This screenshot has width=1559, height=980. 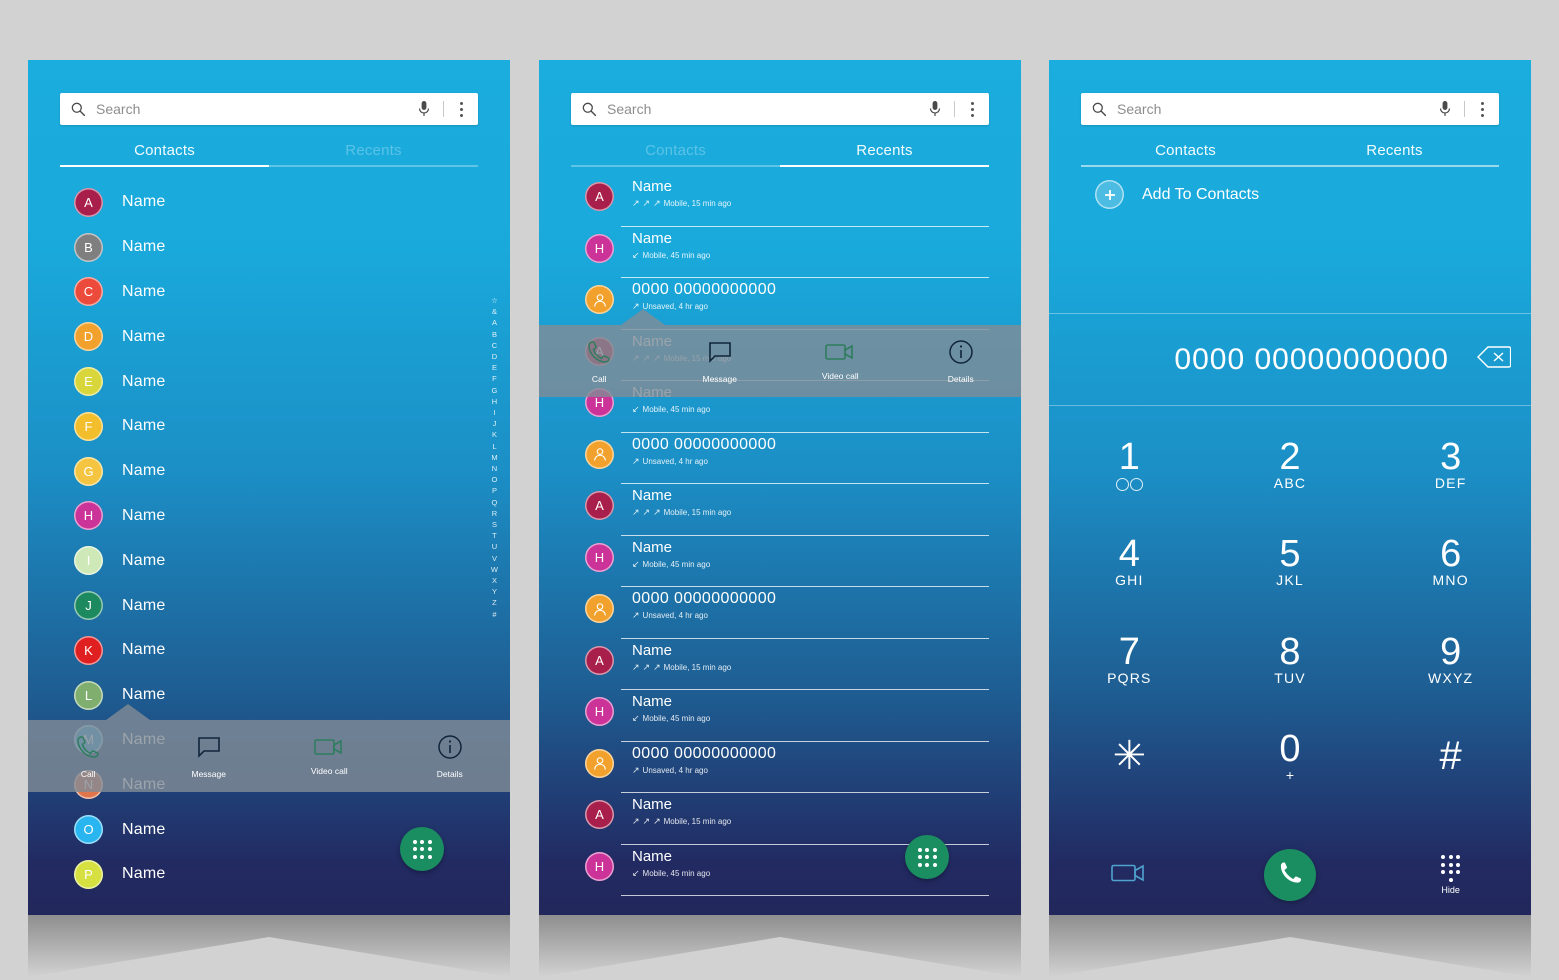 I want to click on contact-row: A Name, so click(x=269, y=202).